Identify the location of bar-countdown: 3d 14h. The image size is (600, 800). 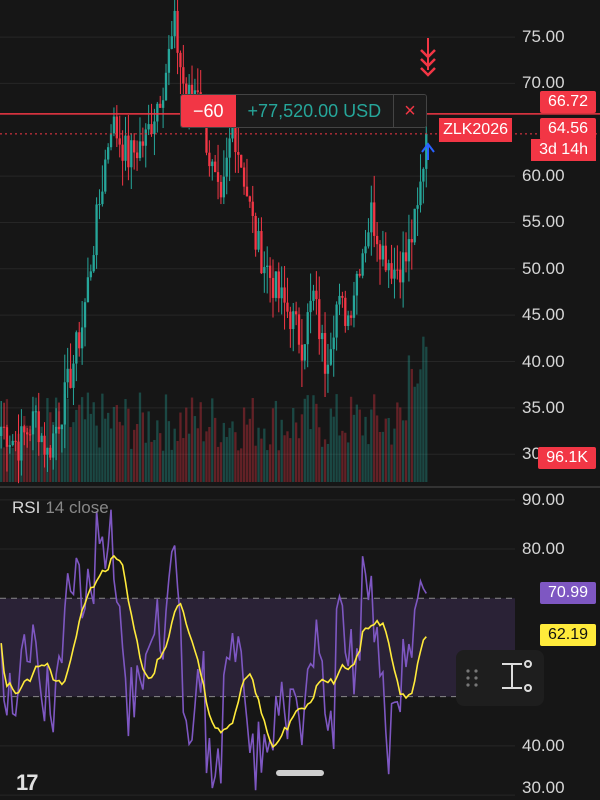
(563, 150).